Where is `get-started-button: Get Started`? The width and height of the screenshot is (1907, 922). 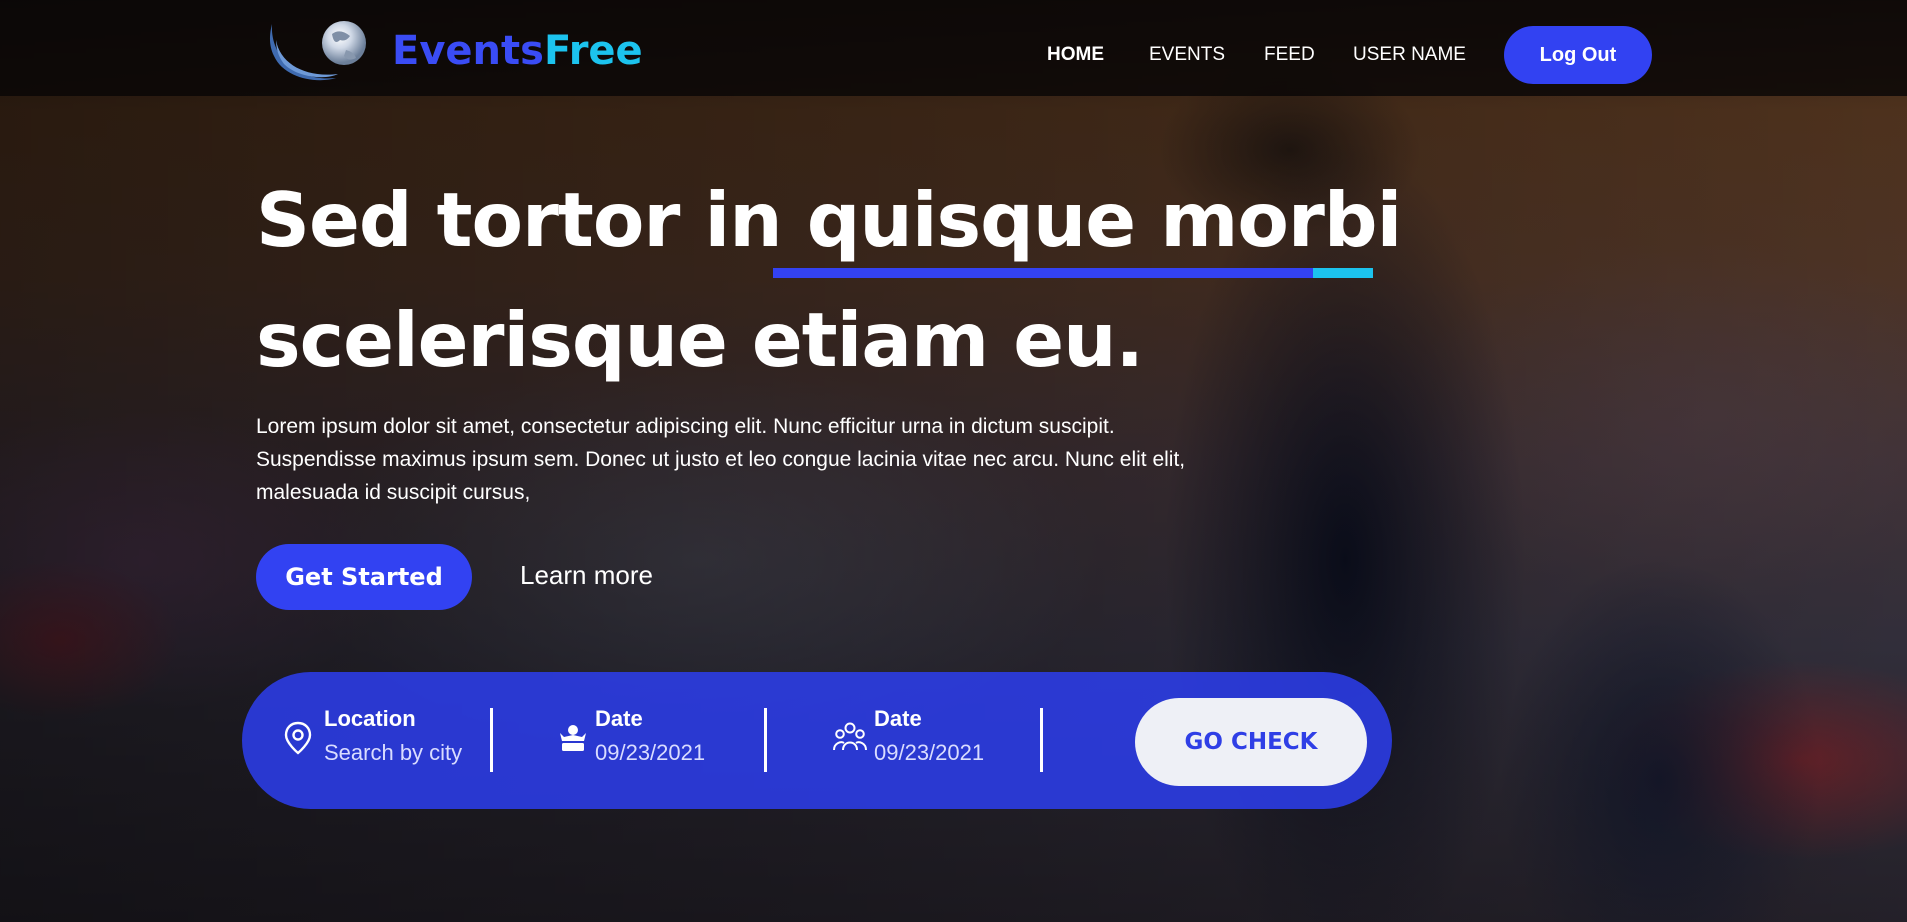
get-started-button: Get Started is located at coordinates (364, 577).